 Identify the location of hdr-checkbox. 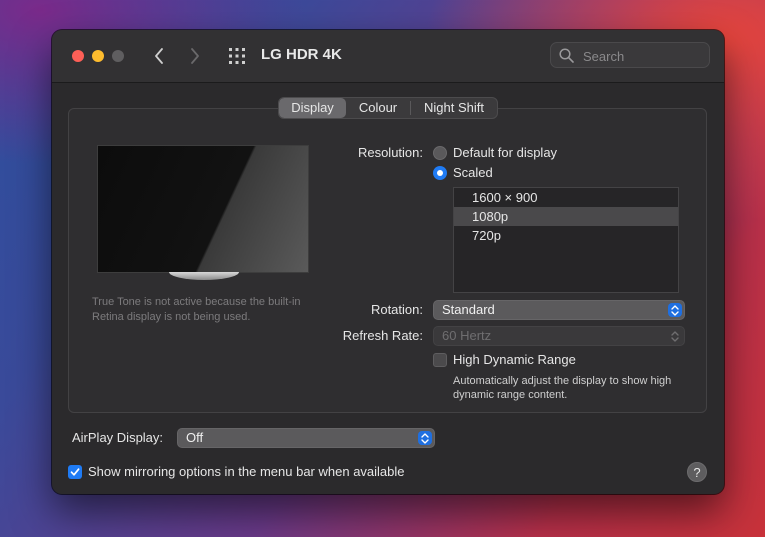
(440, 360).